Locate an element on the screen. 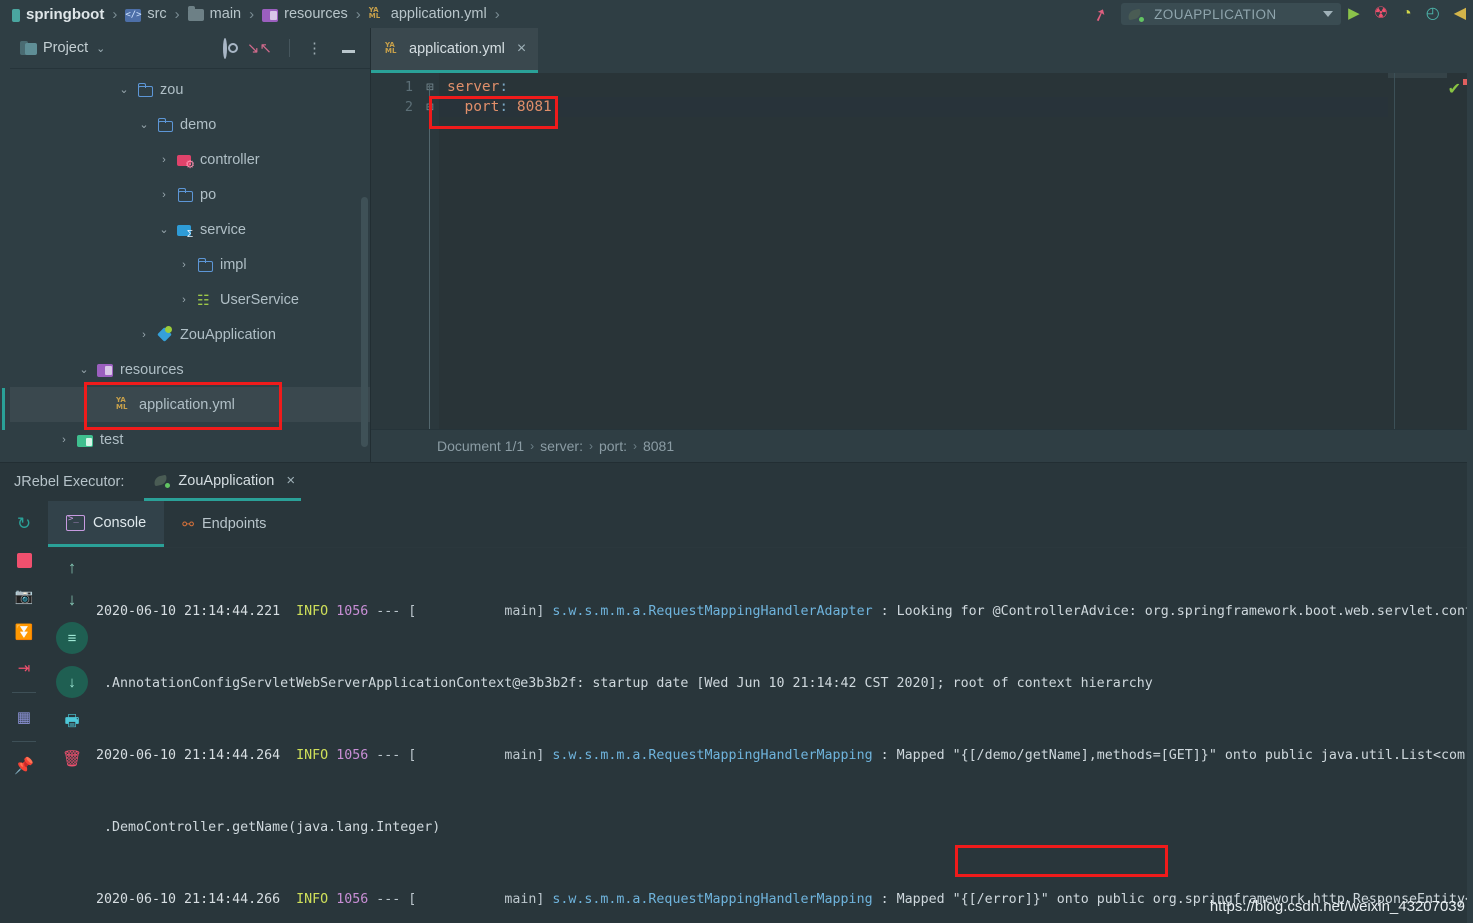  tree-row-test: › test is located at coordinates (190, 439).